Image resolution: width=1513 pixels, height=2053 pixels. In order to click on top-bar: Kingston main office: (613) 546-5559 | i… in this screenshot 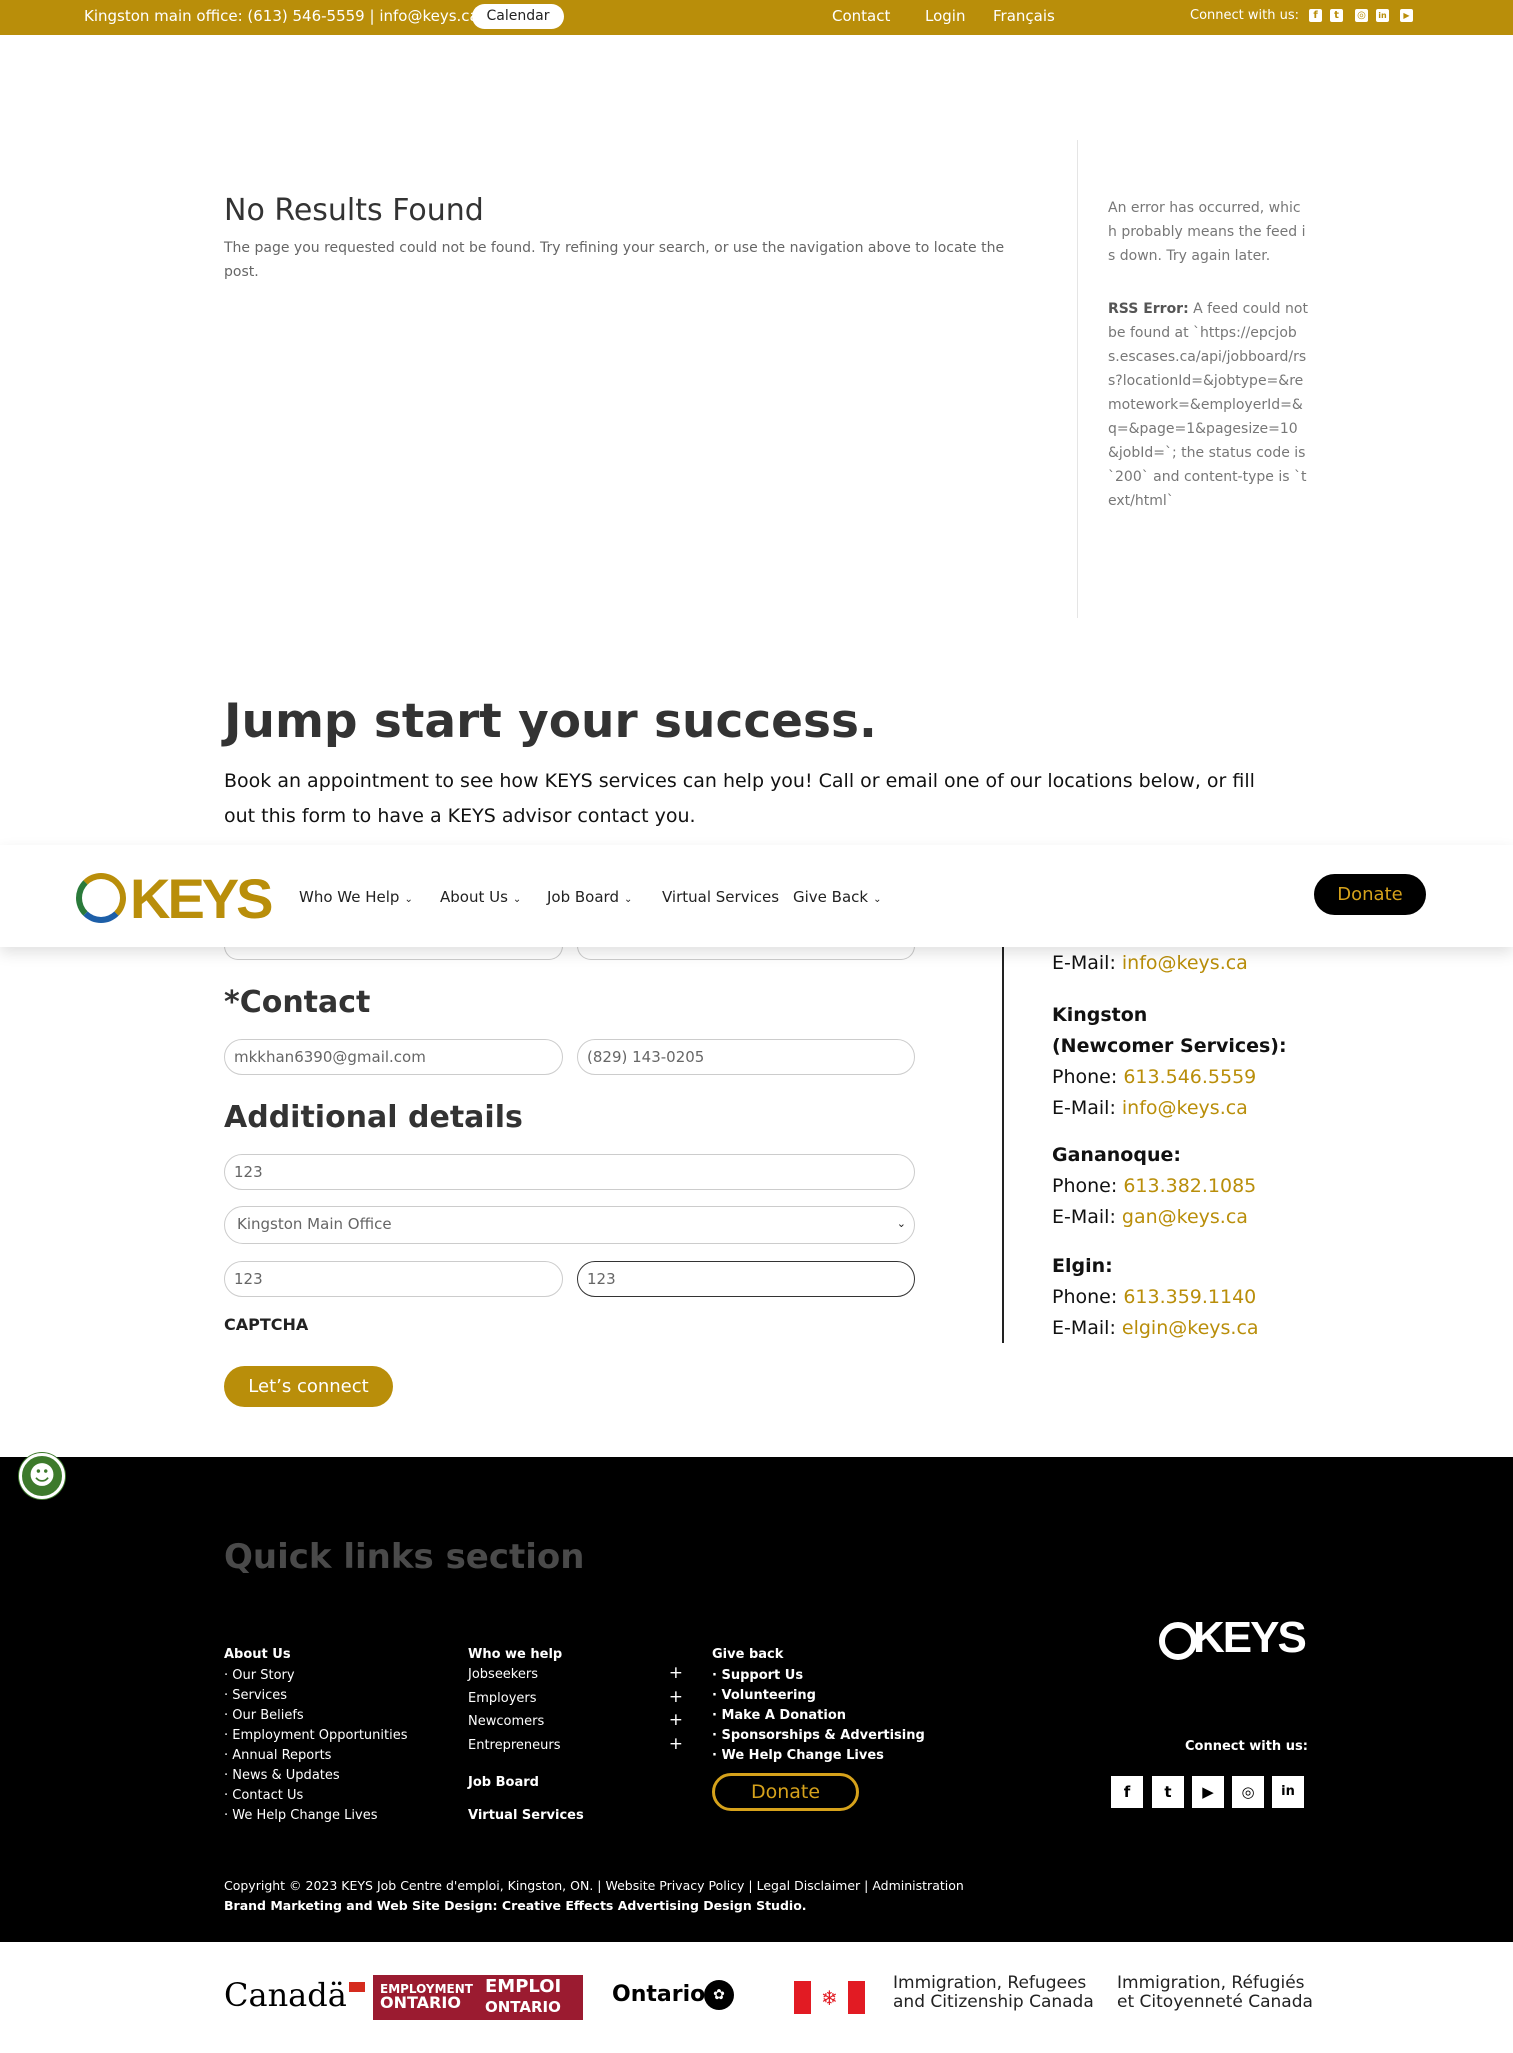, I will do `click(756, 17)`.